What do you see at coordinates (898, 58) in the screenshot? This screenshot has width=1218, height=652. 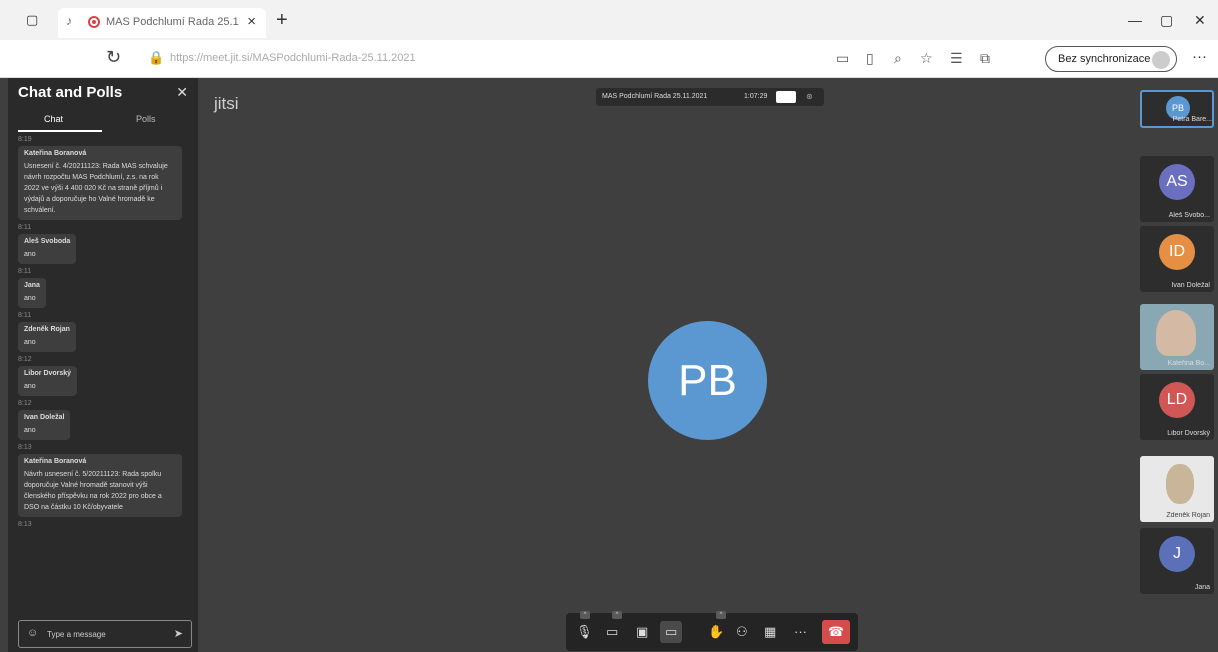 I see `zoom-icon: ⌕` at bounding box center [898, 58].